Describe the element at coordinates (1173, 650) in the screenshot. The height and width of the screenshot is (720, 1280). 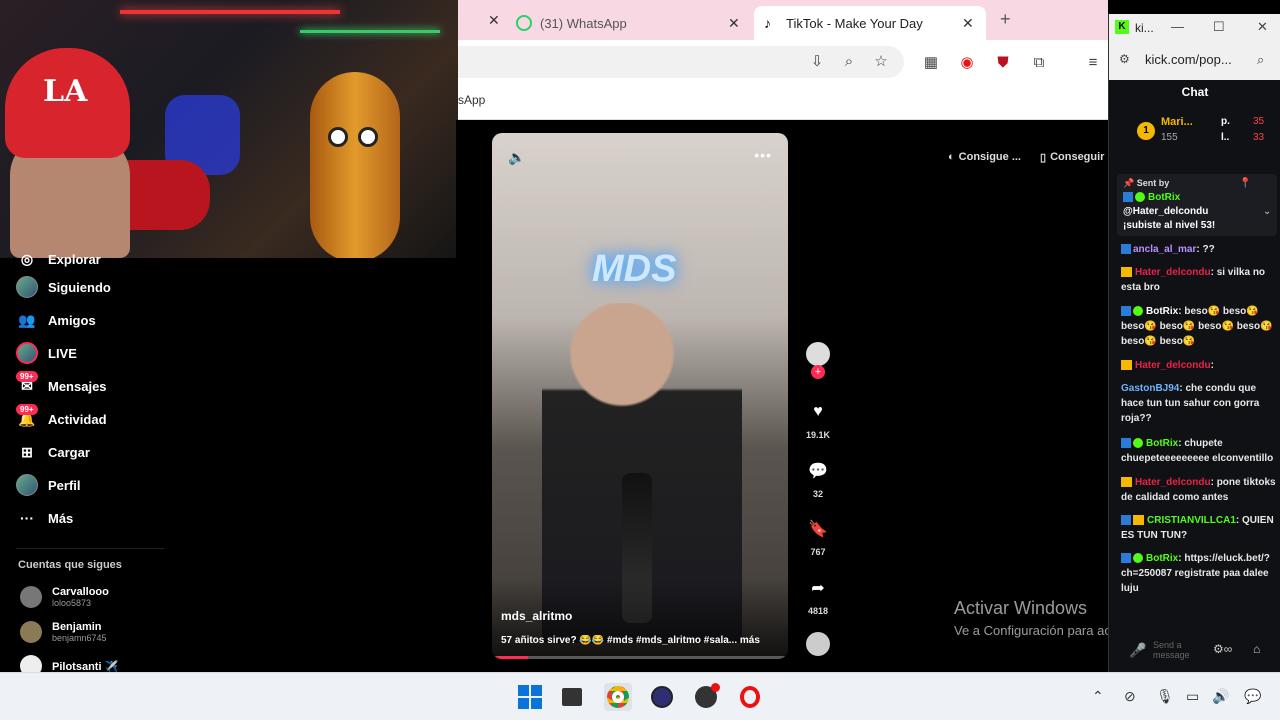
I see `chat-input: Send a message` at that location.